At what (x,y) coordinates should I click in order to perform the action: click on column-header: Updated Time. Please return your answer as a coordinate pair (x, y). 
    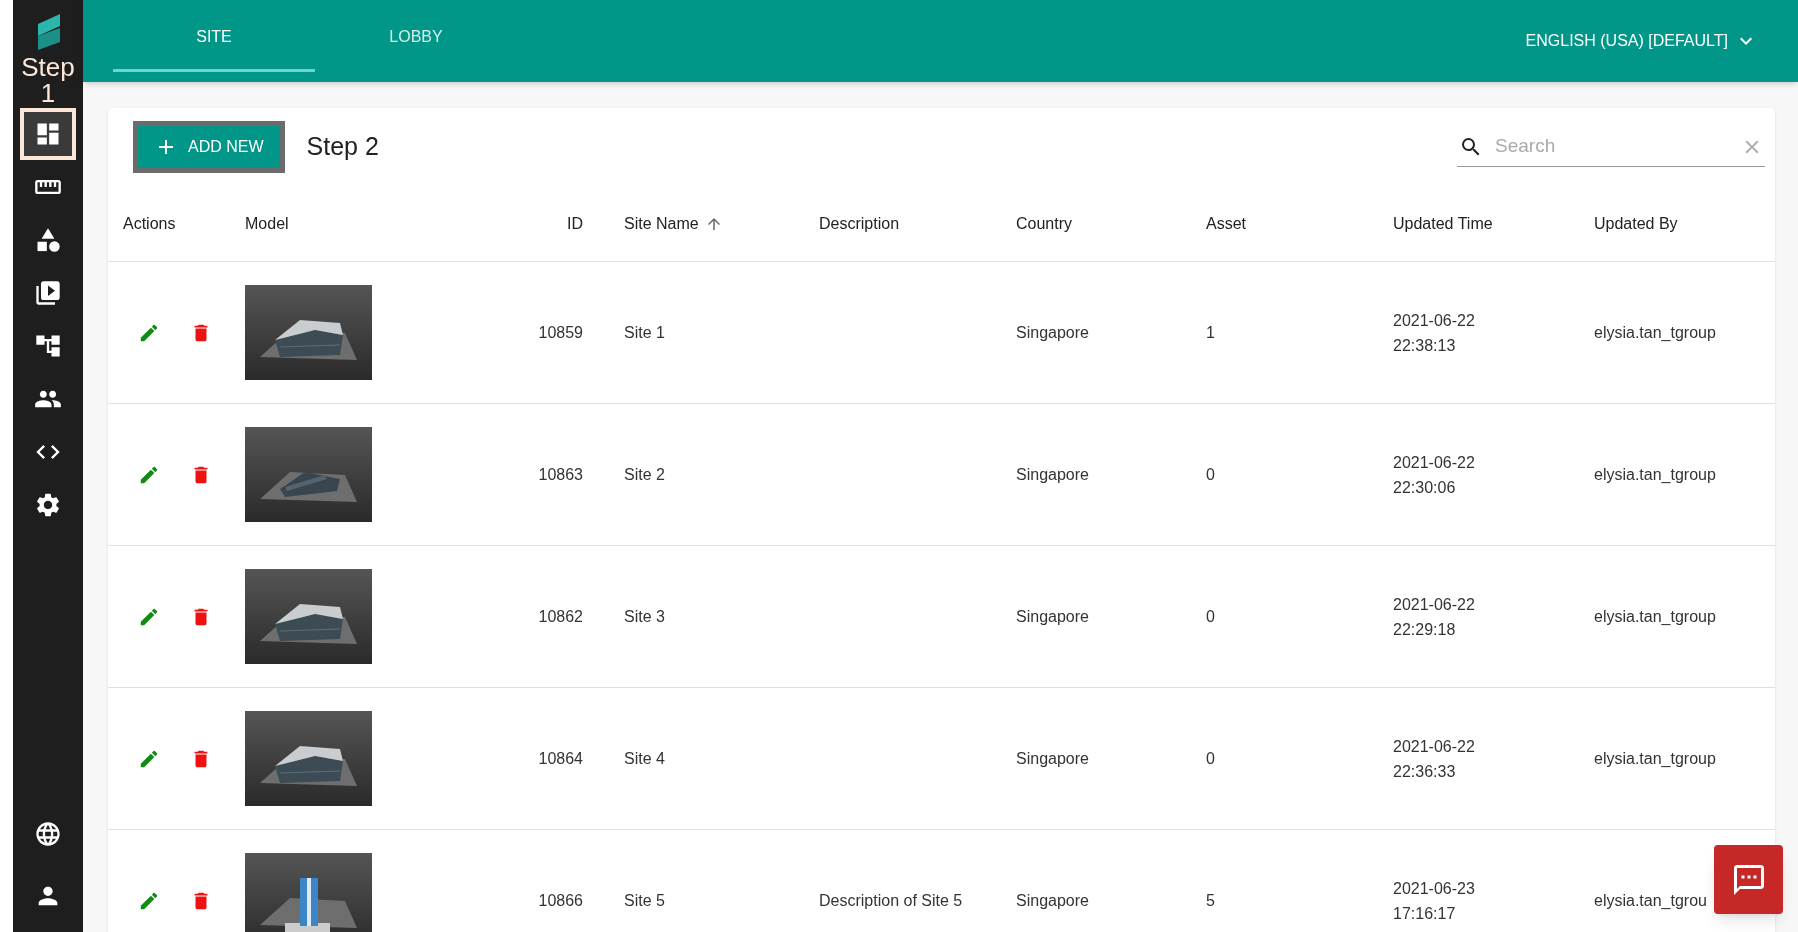
    Looking at the image, I should click on (1443, 223).